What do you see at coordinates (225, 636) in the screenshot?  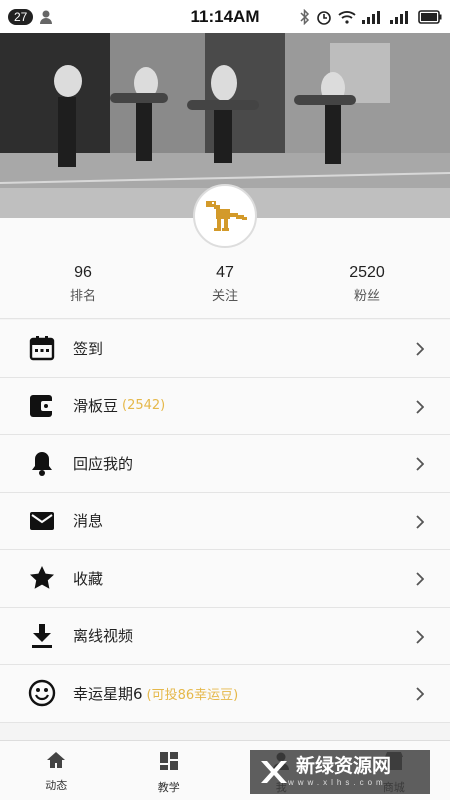 I see `menu-item-offline-video: 离线视频` at bounding box center [225, 636].